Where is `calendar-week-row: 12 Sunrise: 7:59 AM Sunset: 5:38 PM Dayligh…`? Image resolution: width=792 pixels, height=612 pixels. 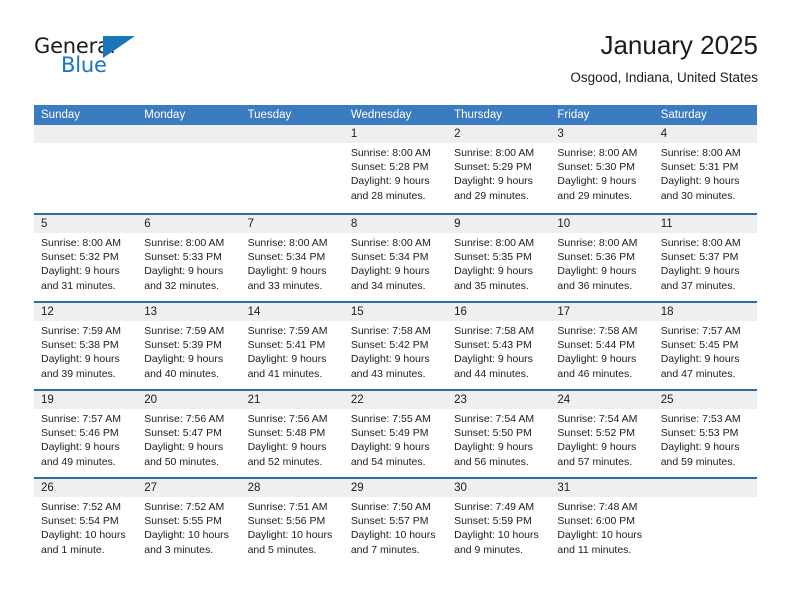 calendar-week-row: 12 Sunrise: 7:59 AM Sunset: 5:38 PM Dayligh… is located at coordinates (395, 345).